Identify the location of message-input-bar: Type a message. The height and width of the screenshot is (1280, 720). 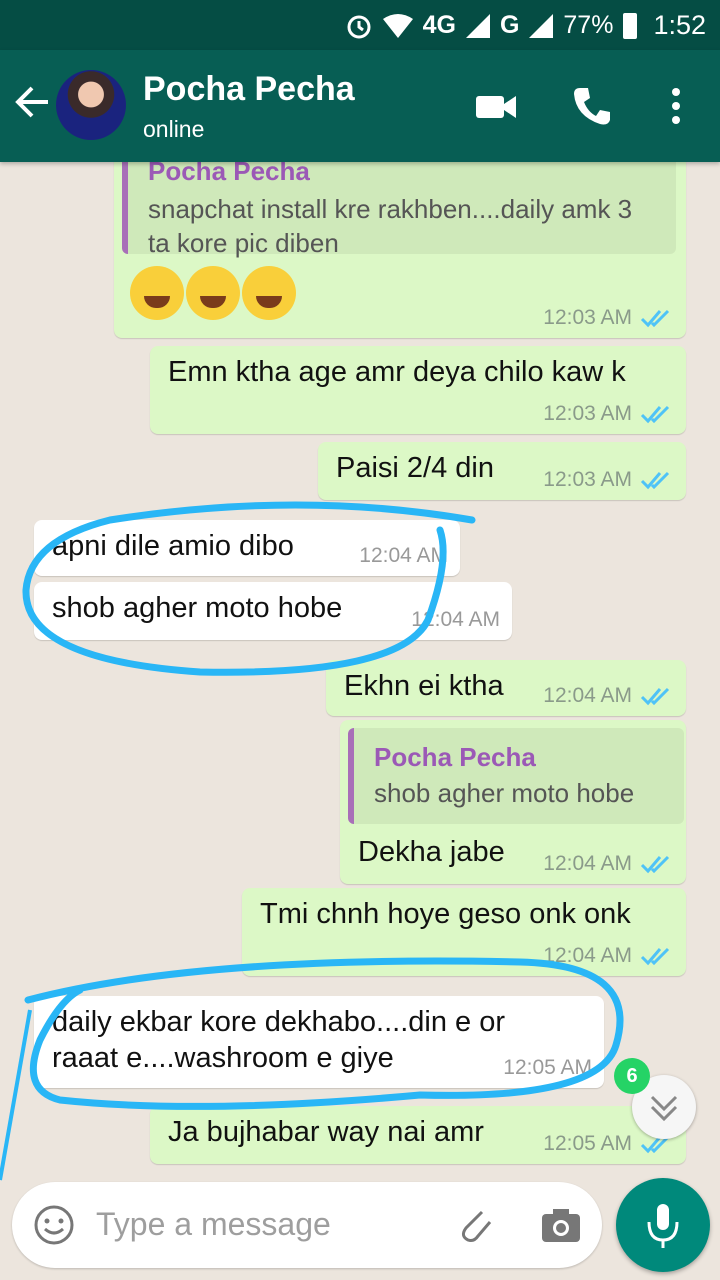
(307, 1225).